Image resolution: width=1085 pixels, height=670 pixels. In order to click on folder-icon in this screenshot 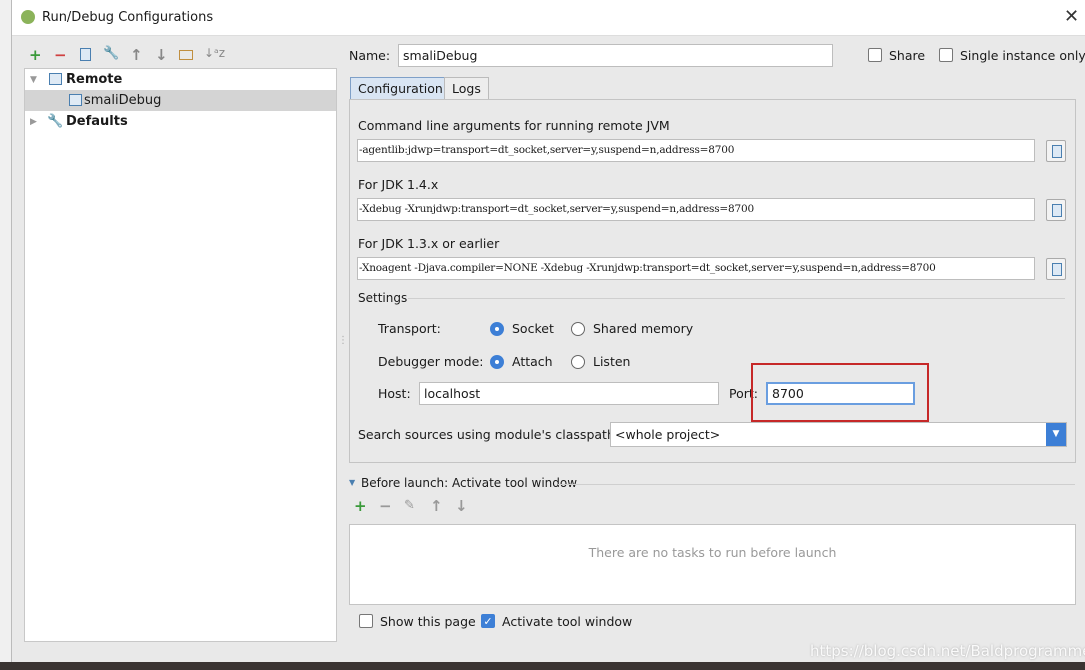, I will do `click(186, 55)`.